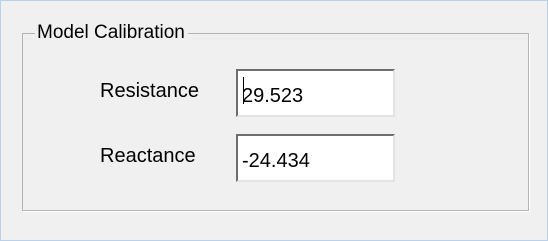 This screenshot has width=548, height=241. I want to click on resistance-input, so click(315, 93).